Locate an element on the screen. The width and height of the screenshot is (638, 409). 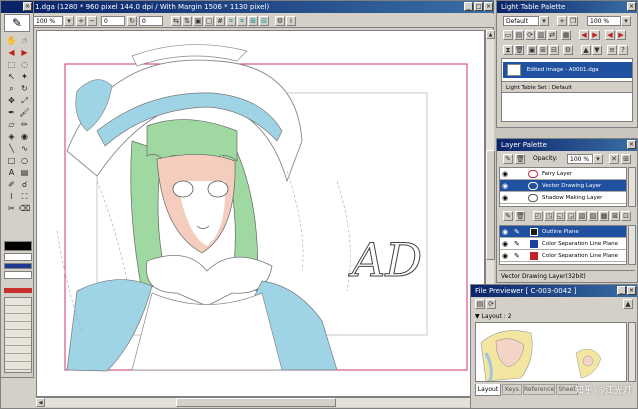
color-swatch-blue is located at coordinates (18, 266).